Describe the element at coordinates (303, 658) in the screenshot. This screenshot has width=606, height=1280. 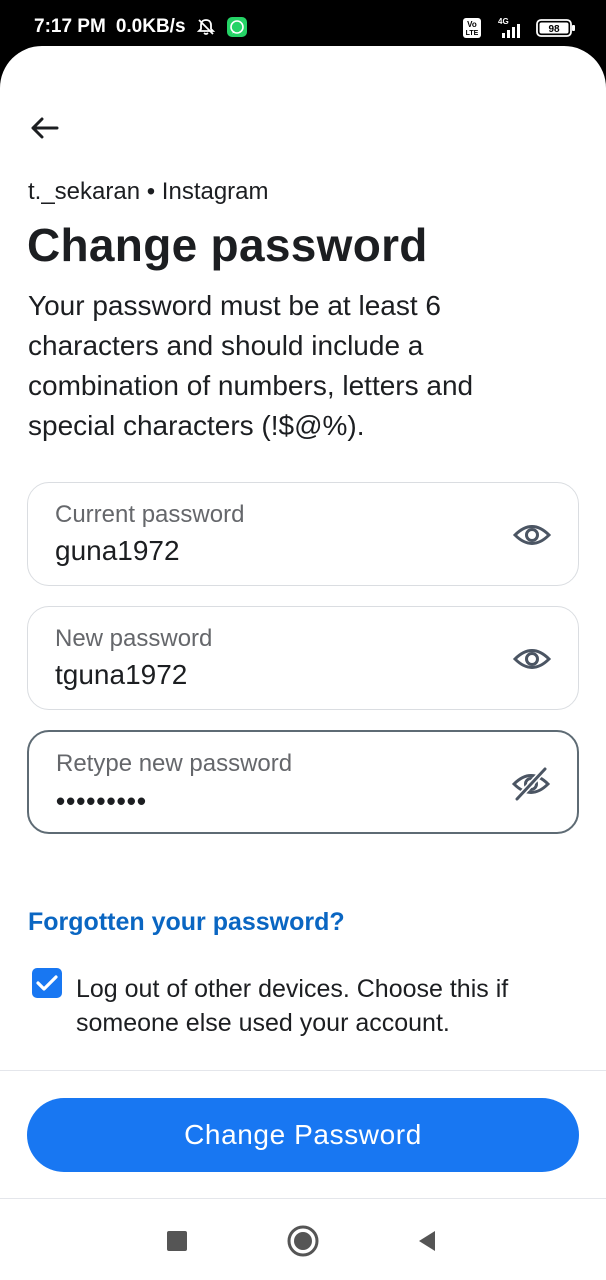
I see `new-password-field: New password tguna1972` at that location.